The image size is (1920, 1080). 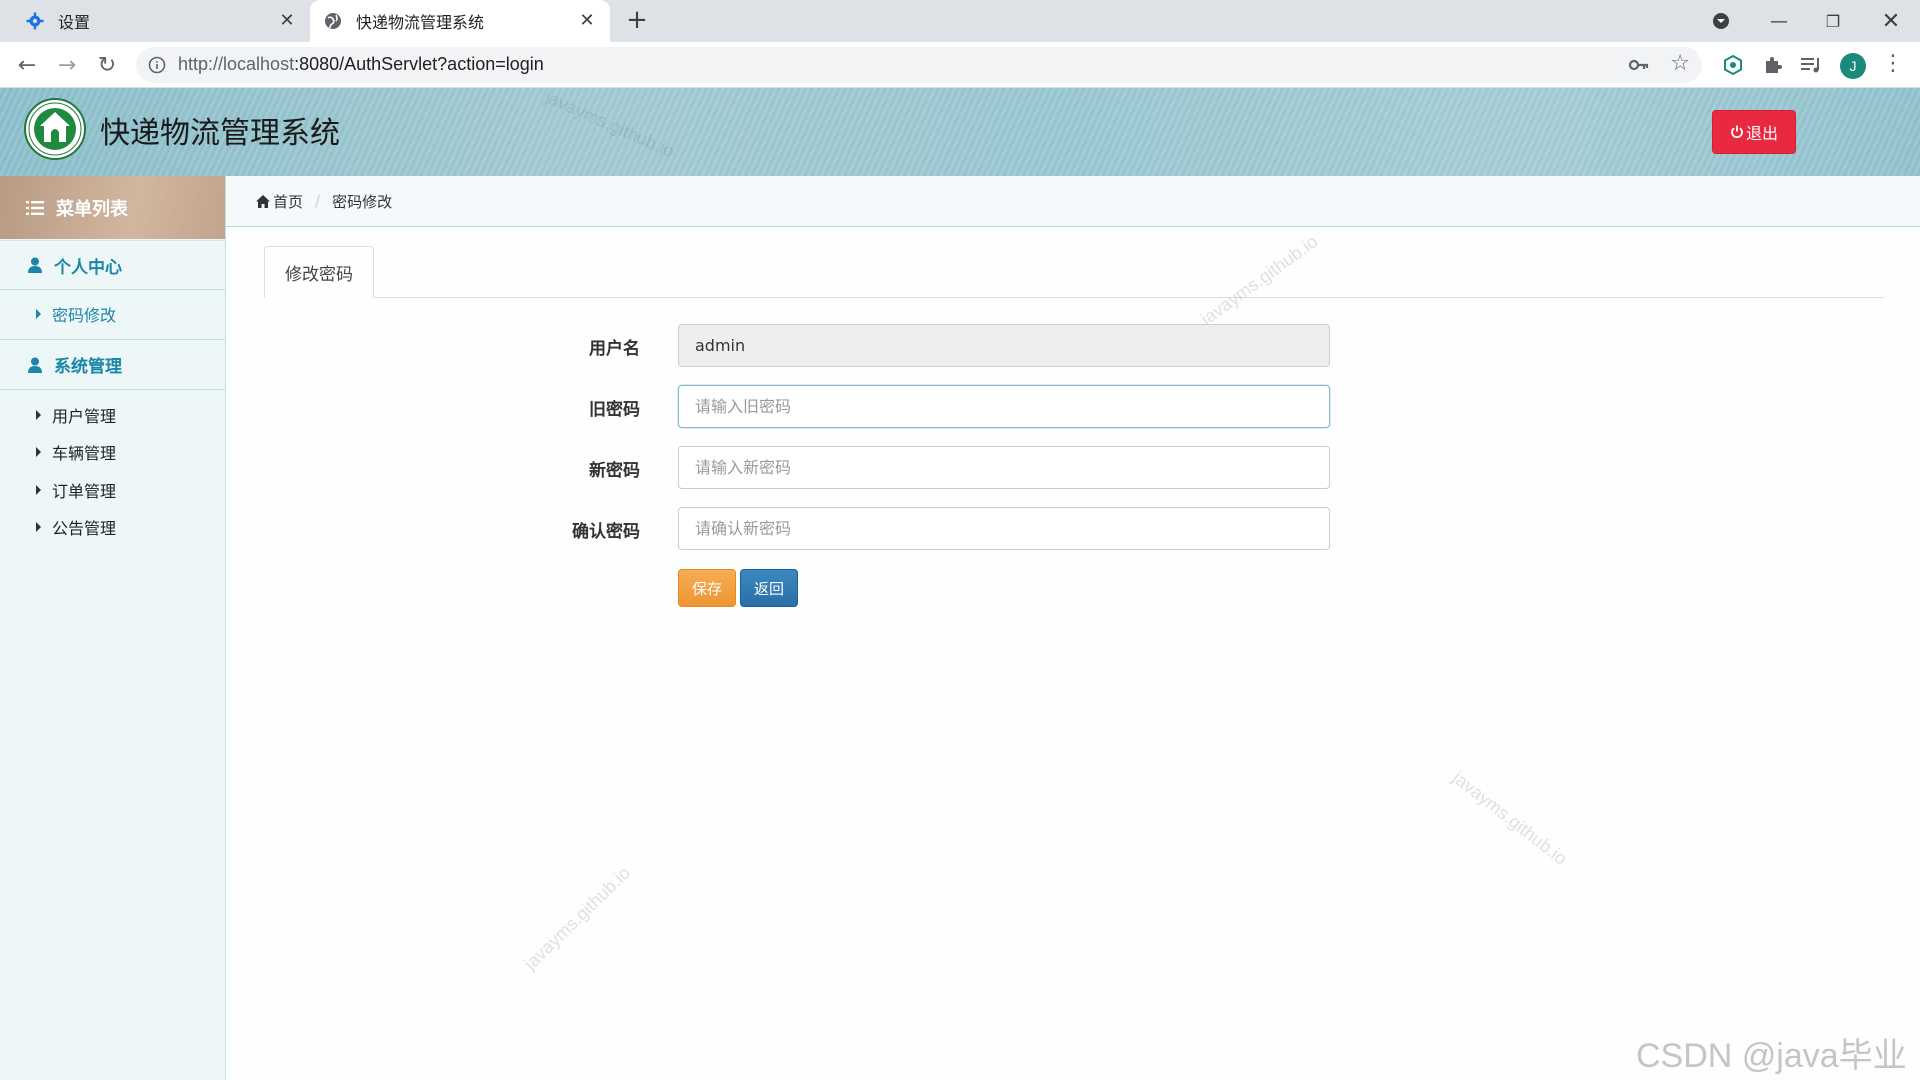 I want to click on more-menu-icon: ⋮, so click(x=1893, y=64).